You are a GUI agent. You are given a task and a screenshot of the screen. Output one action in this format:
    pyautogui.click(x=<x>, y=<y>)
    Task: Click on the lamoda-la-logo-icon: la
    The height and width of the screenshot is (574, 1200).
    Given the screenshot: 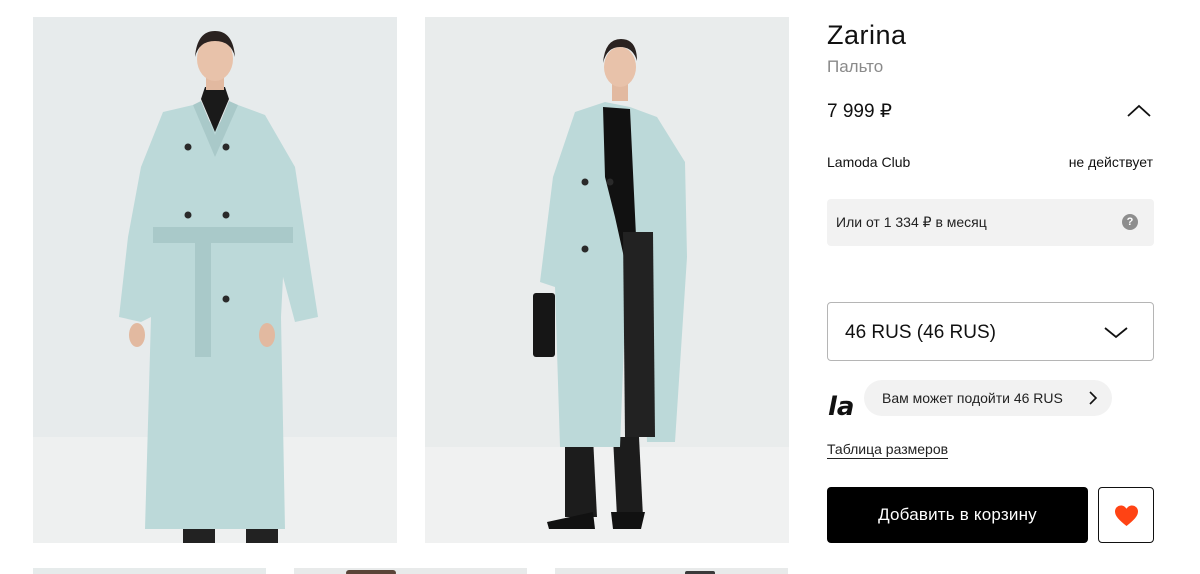 What is the action you would take?
    pyautogui.click(x=842, y=406)
    